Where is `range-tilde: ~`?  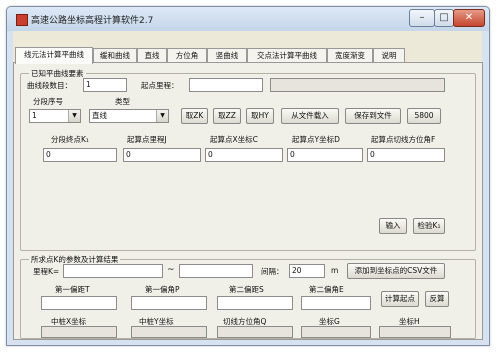 range-tilde: ~ is located at coordinates (171, 270).